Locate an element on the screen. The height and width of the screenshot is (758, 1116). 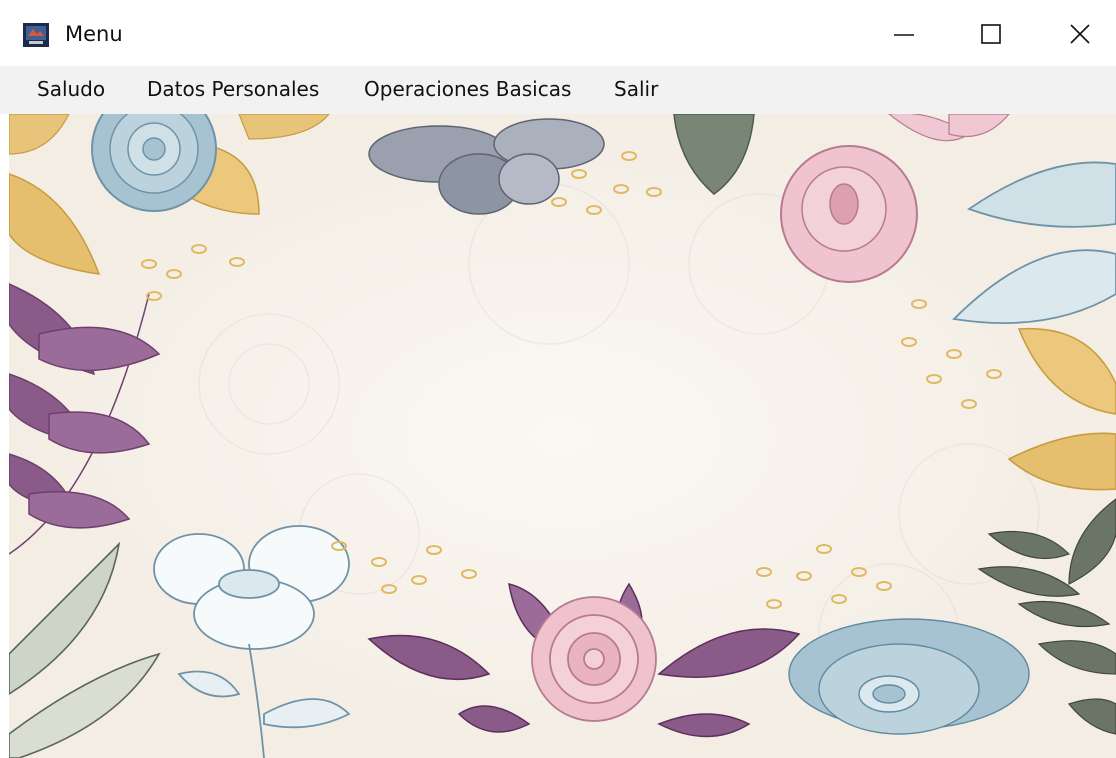
close-icon is located at coordinates (1080, 34).